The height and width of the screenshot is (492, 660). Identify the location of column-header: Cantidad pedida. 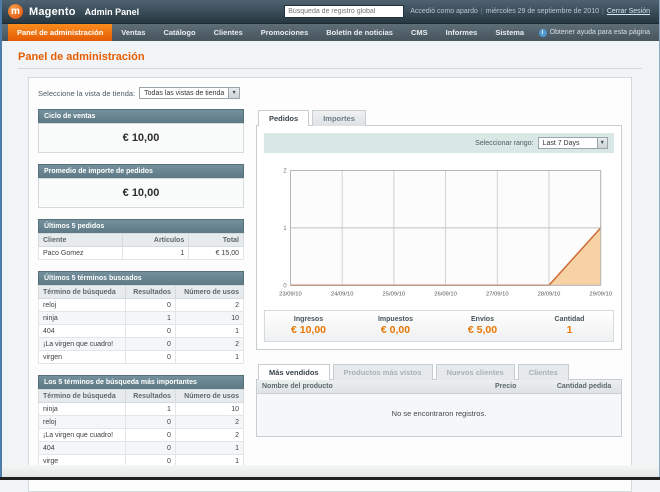
(586, 387).